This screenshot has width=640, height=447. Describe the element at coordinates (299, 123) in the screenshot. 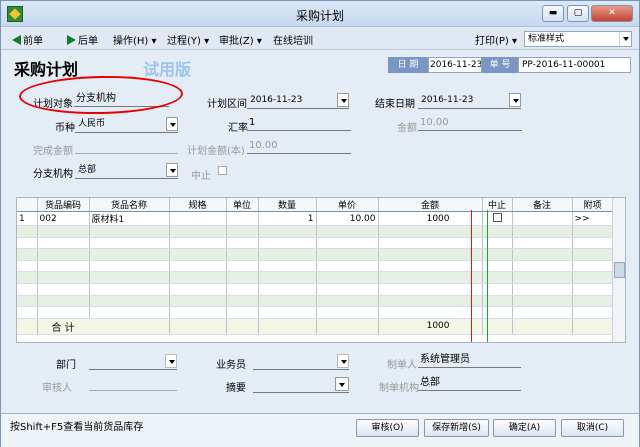

I see `rate-field: 1` at that location.